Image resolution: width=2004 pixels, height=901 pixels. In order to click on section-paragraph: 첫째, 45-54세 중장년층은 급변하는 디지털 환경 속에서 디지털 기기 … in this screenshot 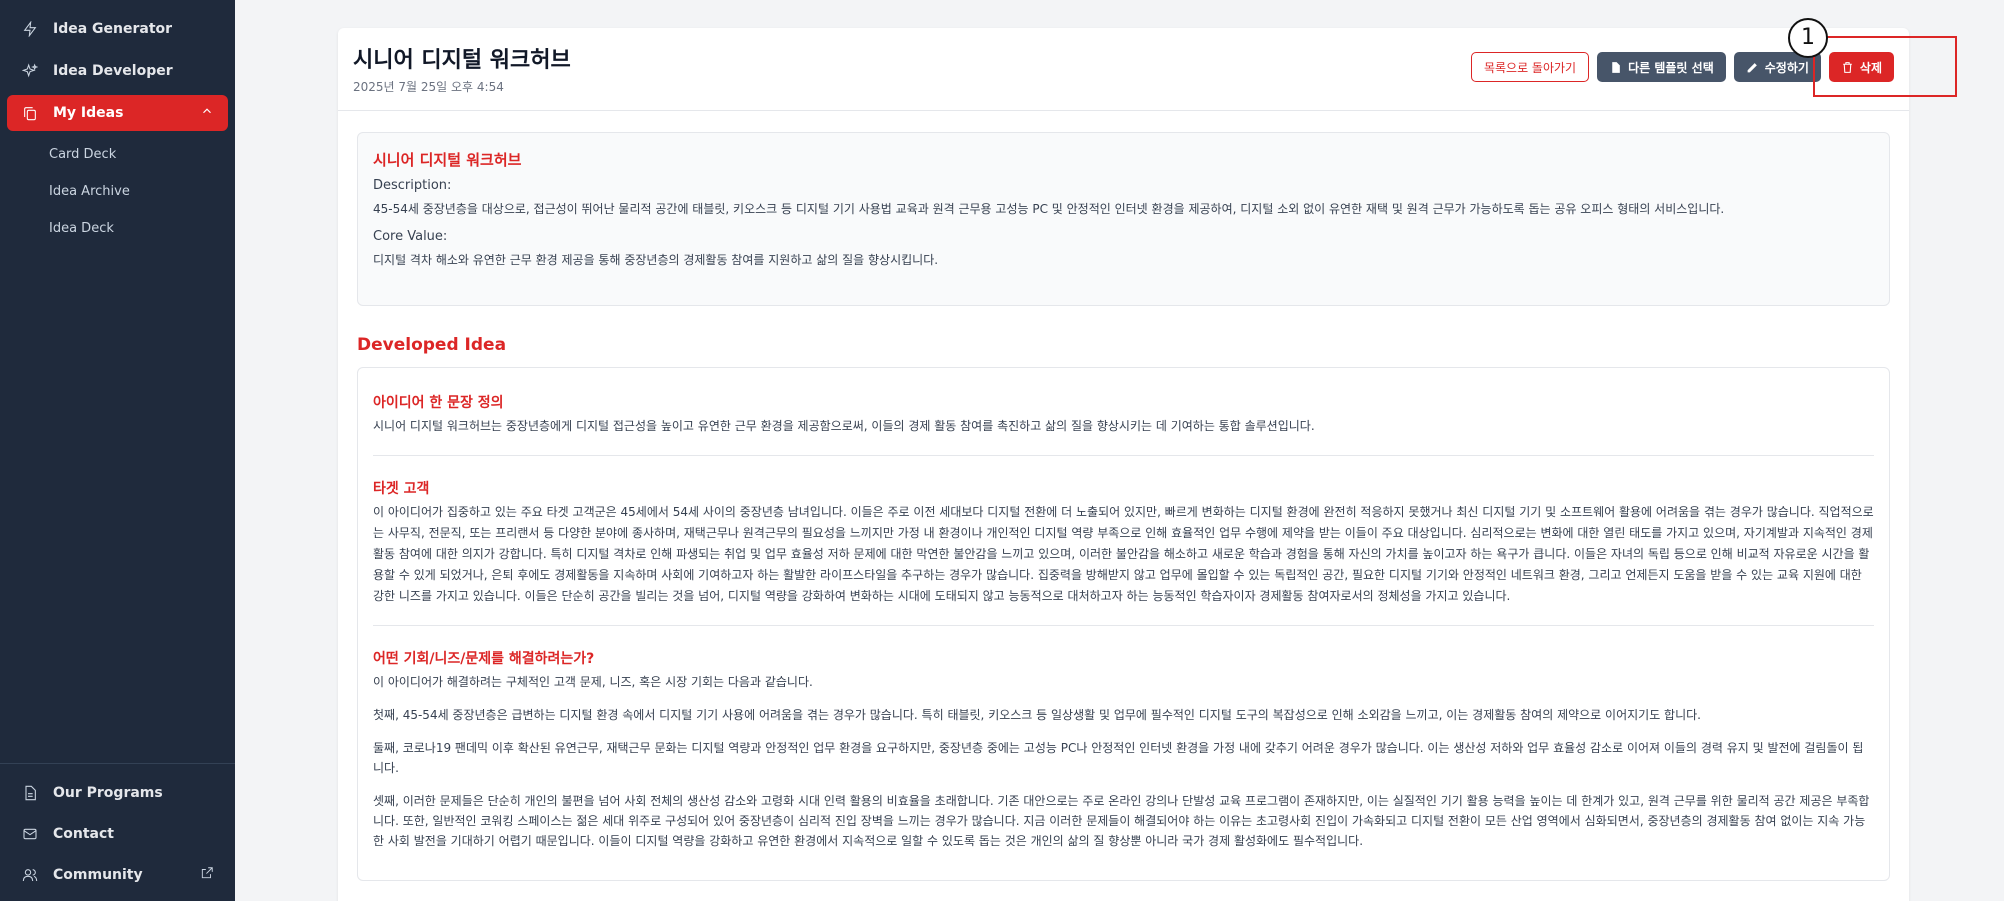, I will do `click(1037, 715)`.